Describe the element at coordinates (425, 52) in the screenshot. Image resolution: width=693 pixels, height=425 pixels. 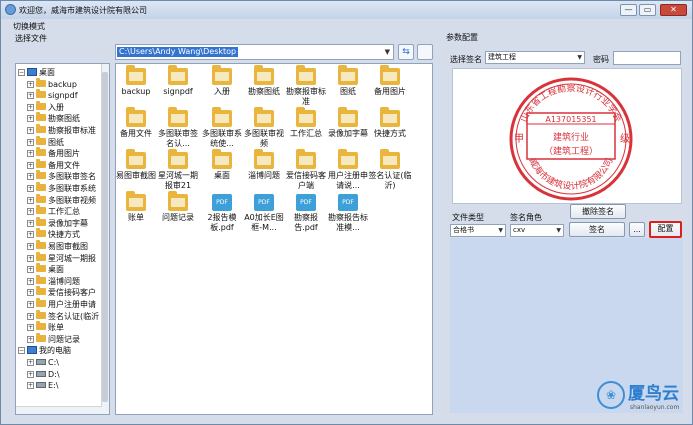
I see `browse-button` at that location.